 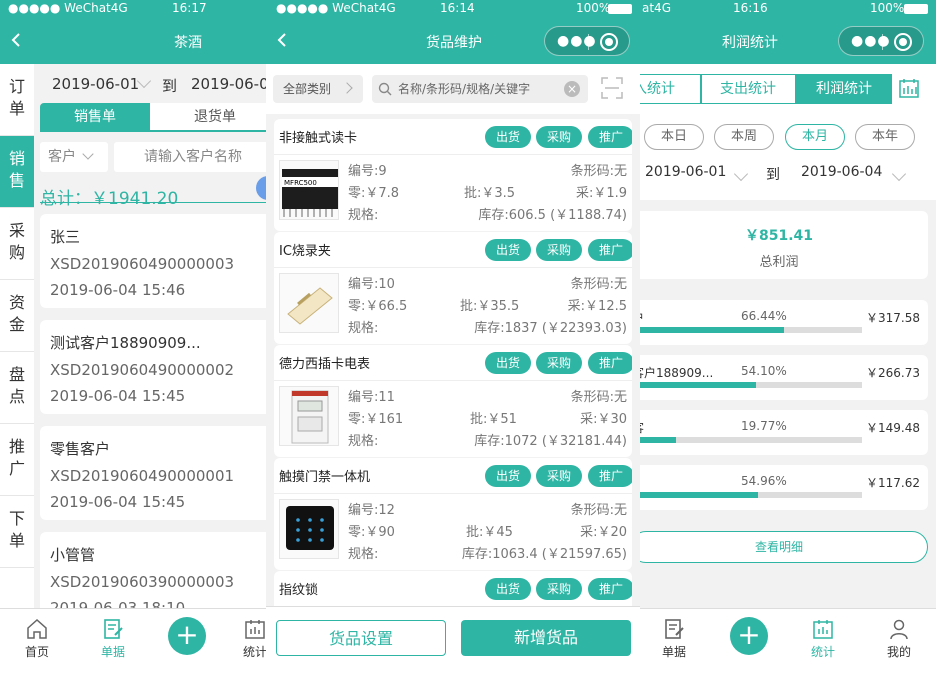 What do you see at coordinates (157, 261) in the screenshot?
I see `order-card: 张三 XSD2019060490000003 2019-06-04 15:46` at bounding box center [157, 261].